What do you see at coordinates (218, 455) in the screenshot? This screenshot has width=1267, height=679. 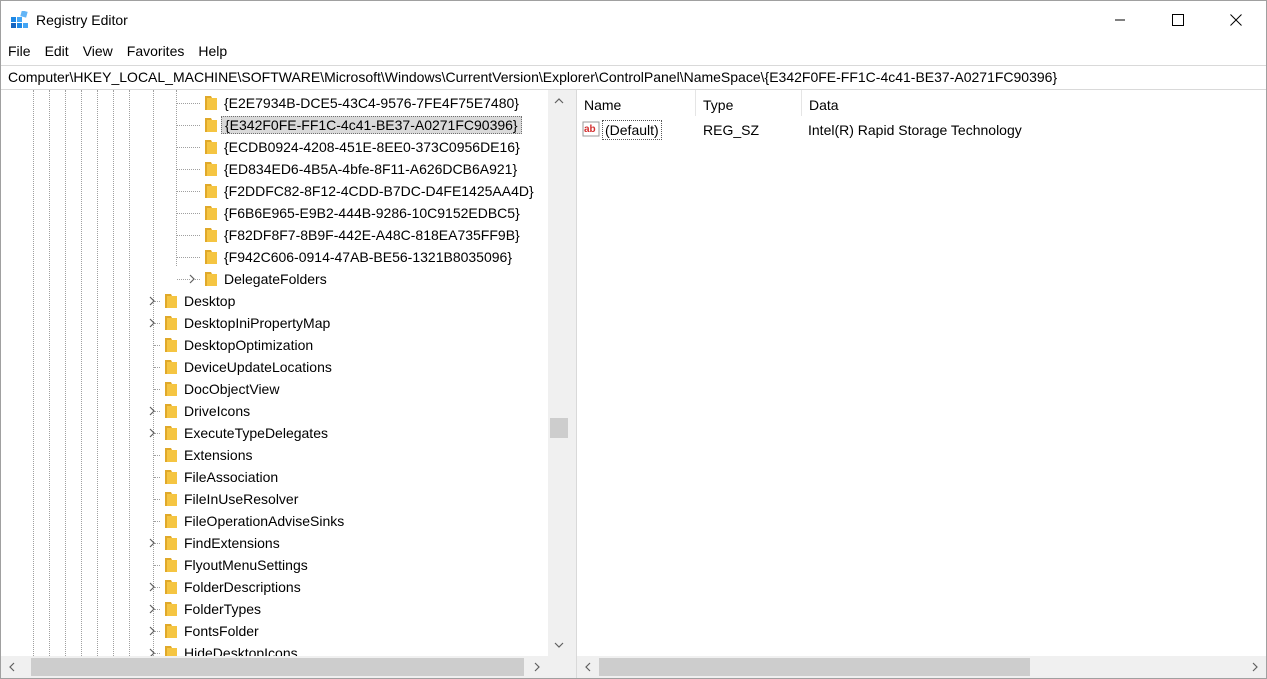 I see `tree-item-label: Extensions` at bounding box center [218, 455].